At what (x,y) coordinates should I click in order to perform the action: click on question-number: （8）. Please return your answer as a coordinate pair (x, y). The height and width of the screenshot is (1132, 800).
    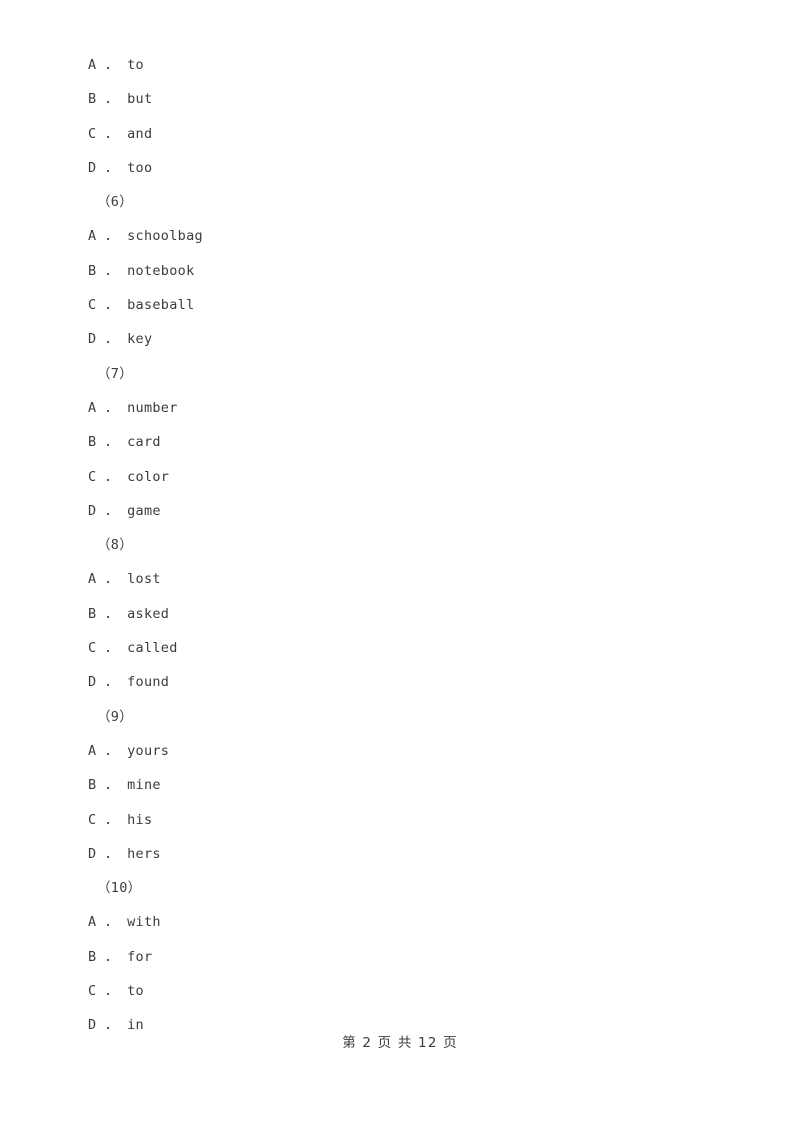
    Looking at the image, I should click on (115, 545).